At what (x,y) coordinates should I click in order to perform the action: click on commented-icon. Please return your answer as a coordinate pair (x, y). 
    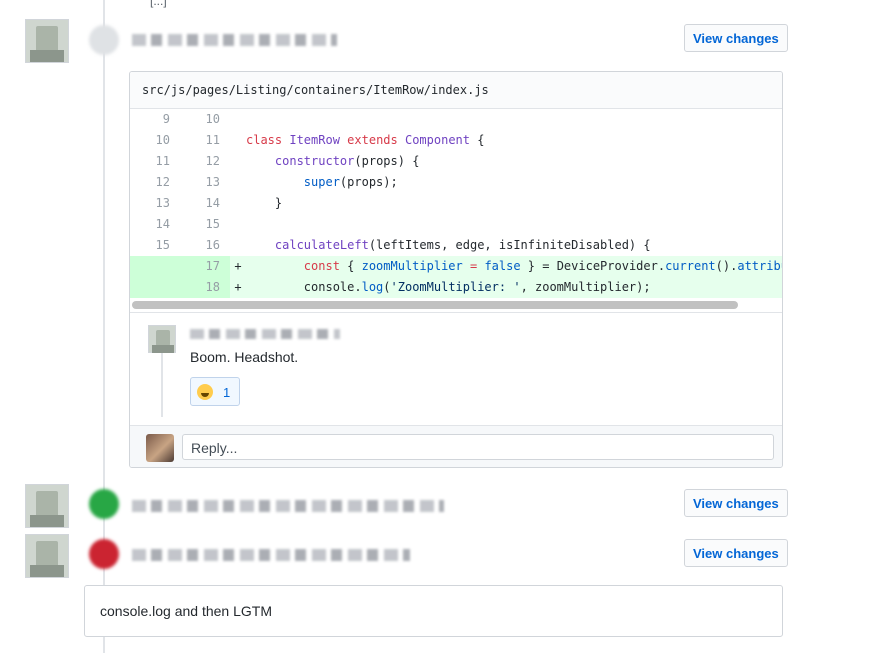
    Looking at the image, I should click on (104, 40).